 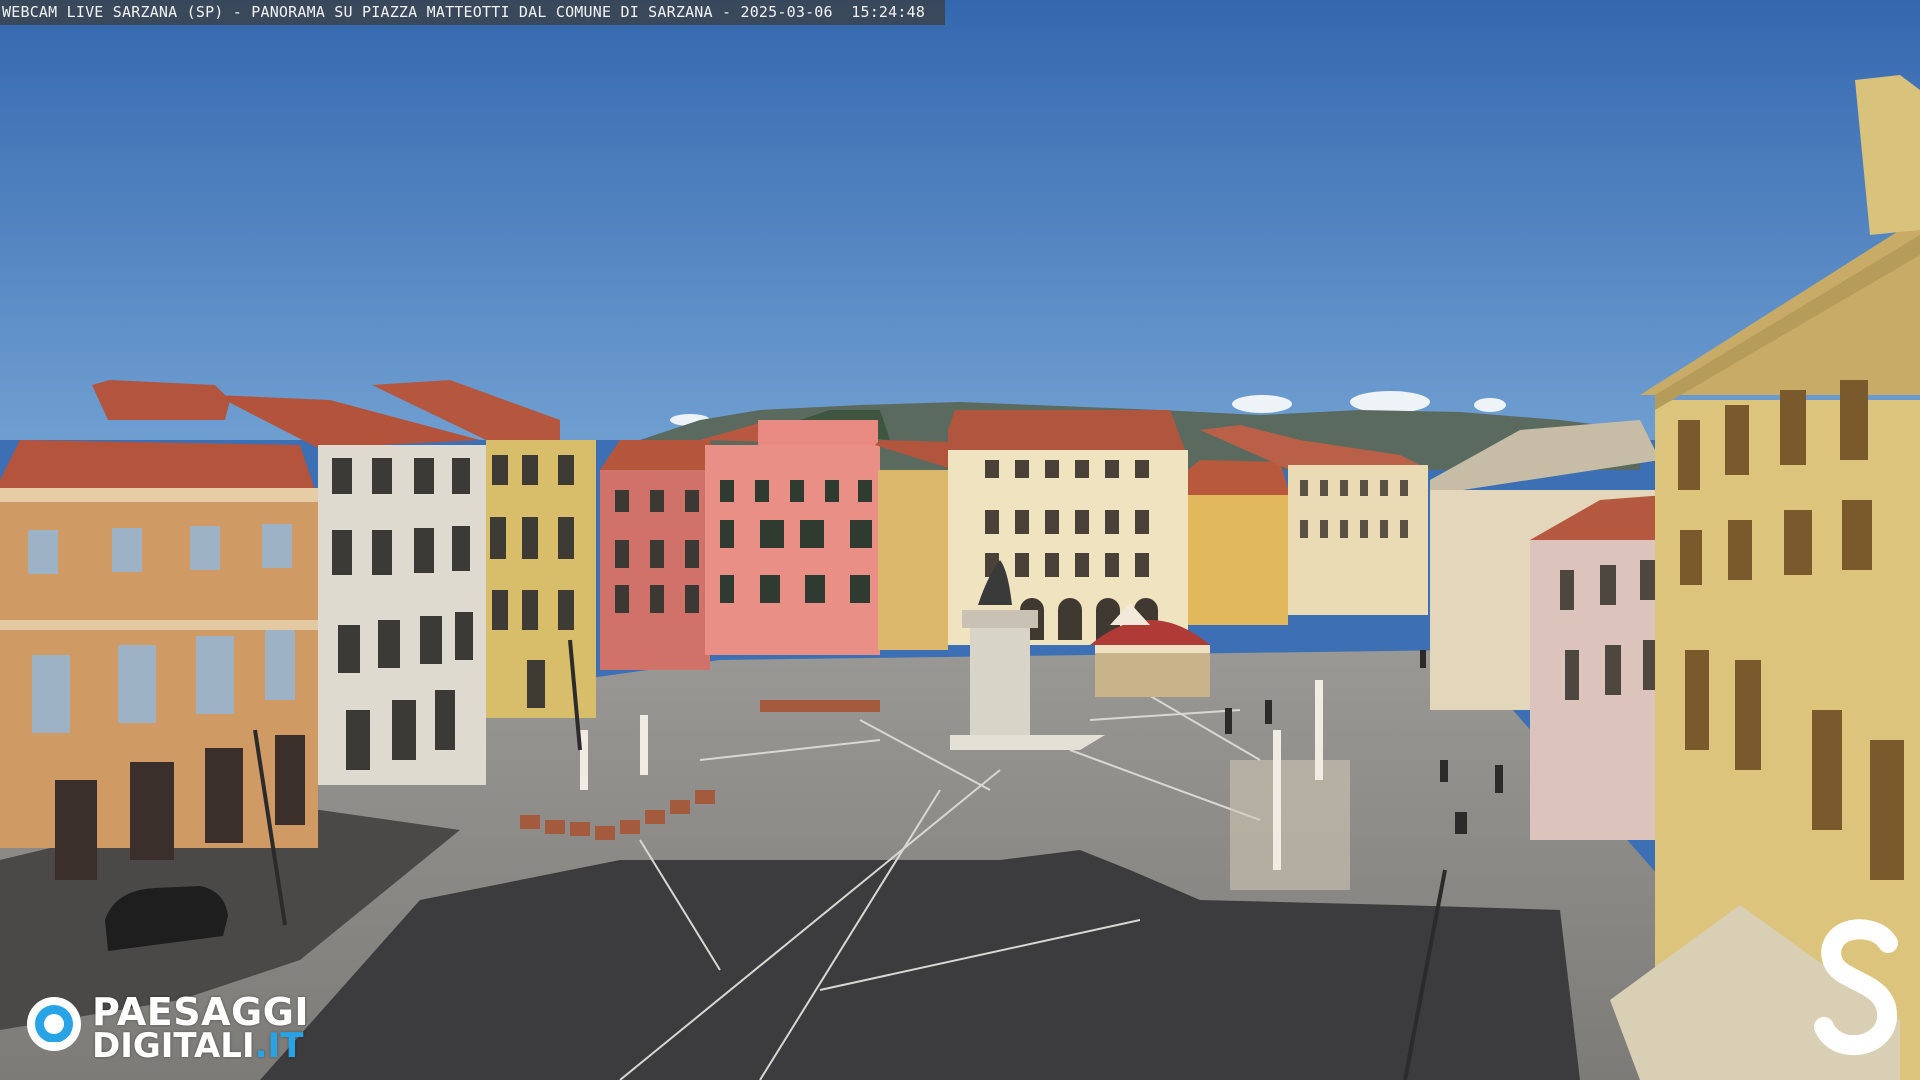 I want to click on left-building-orange, so click(x=159, y=660).